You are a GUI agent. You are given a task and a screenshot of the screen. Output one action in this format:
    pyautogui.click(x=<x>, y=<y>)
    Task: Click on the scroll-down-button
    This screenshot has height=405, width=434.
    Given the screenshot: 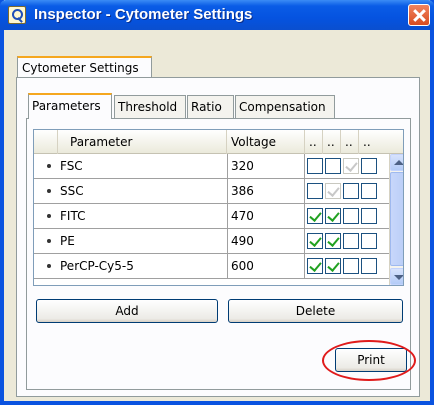 What is the action you would take?
    pyautogui.click(x=396, y=276)
    